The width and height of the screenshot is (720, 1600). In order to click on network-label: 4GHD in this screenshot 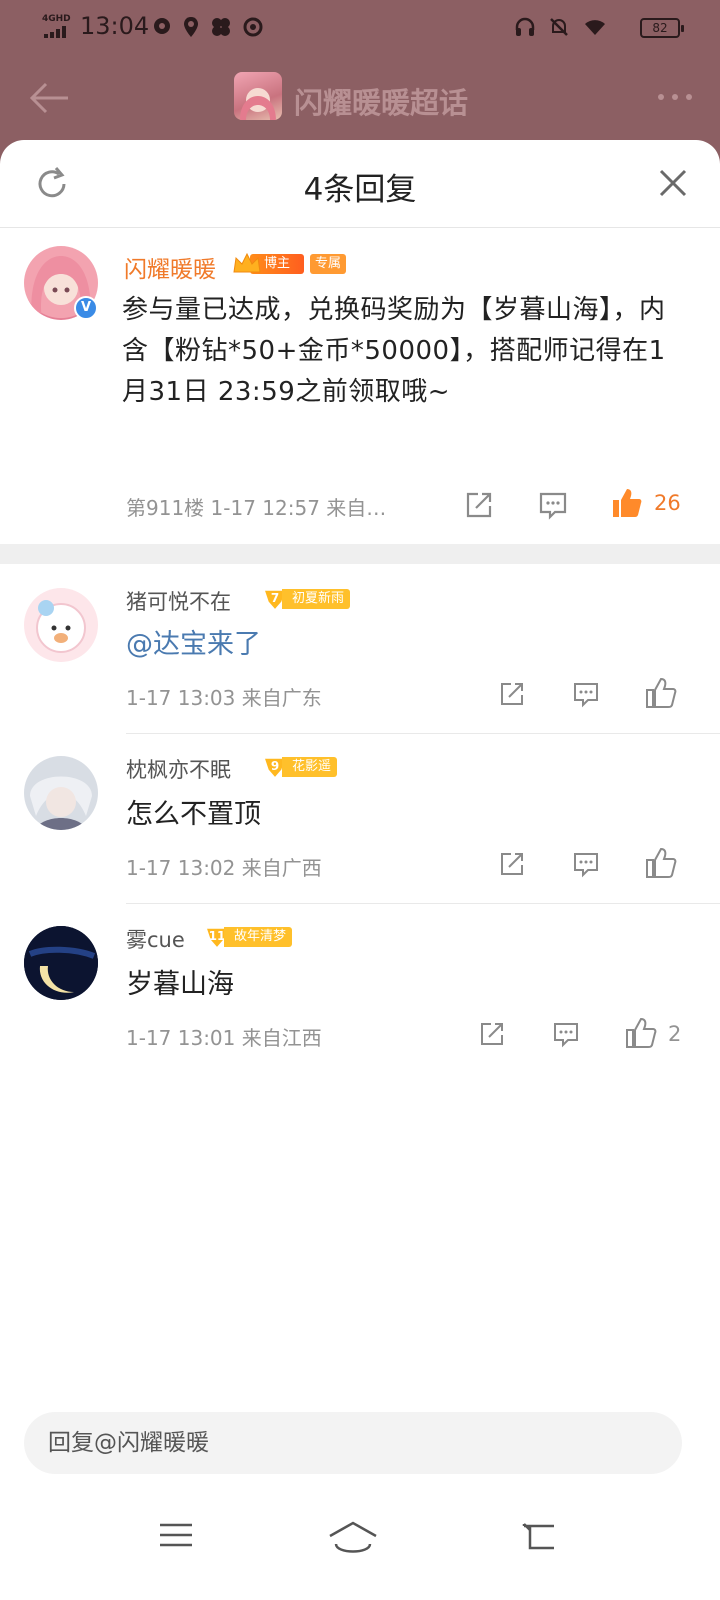, I will do `click(56, 19)`.